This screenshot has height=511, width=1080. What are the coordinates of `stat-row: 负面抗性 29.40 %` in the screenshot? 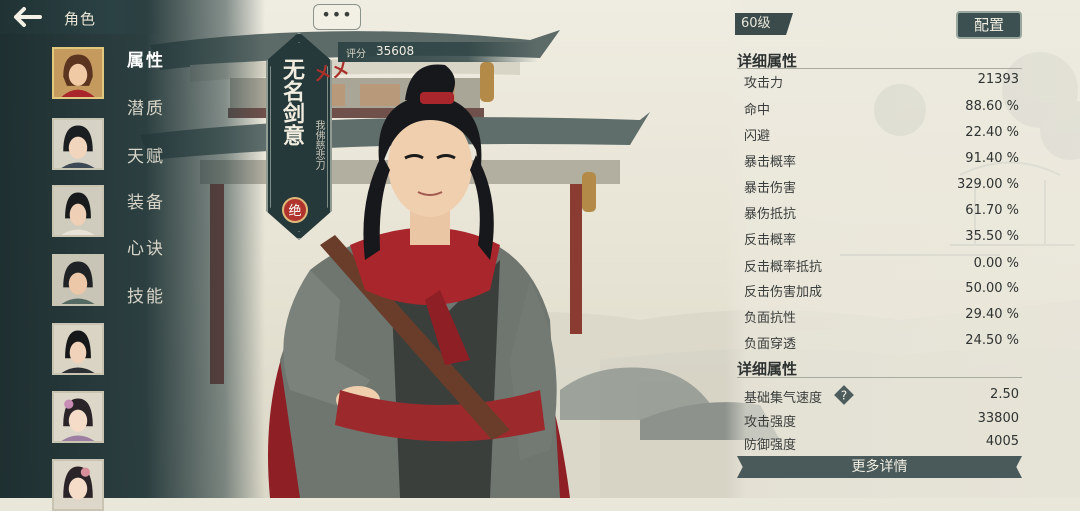 It's located at (879, 318).